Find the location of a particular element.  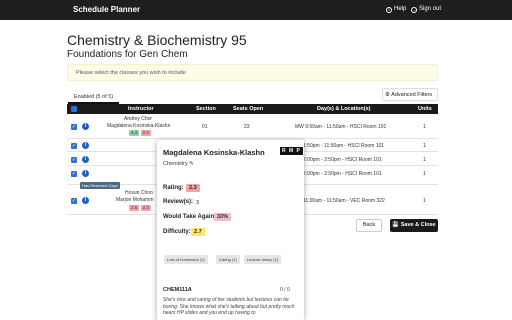

location-cell: 1:50pm - 11:50am - HSCI Room 101 is located at coordinates (344, 146).